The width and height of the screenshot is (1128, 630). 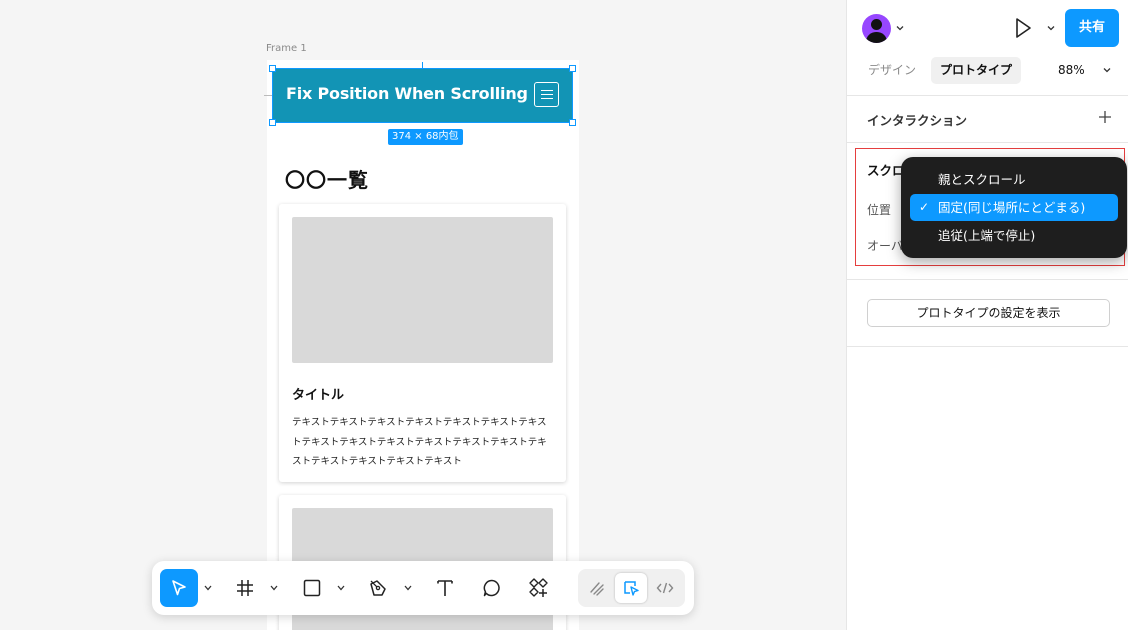 I want to click on position-label: 位置, so click(x=879, y=210).